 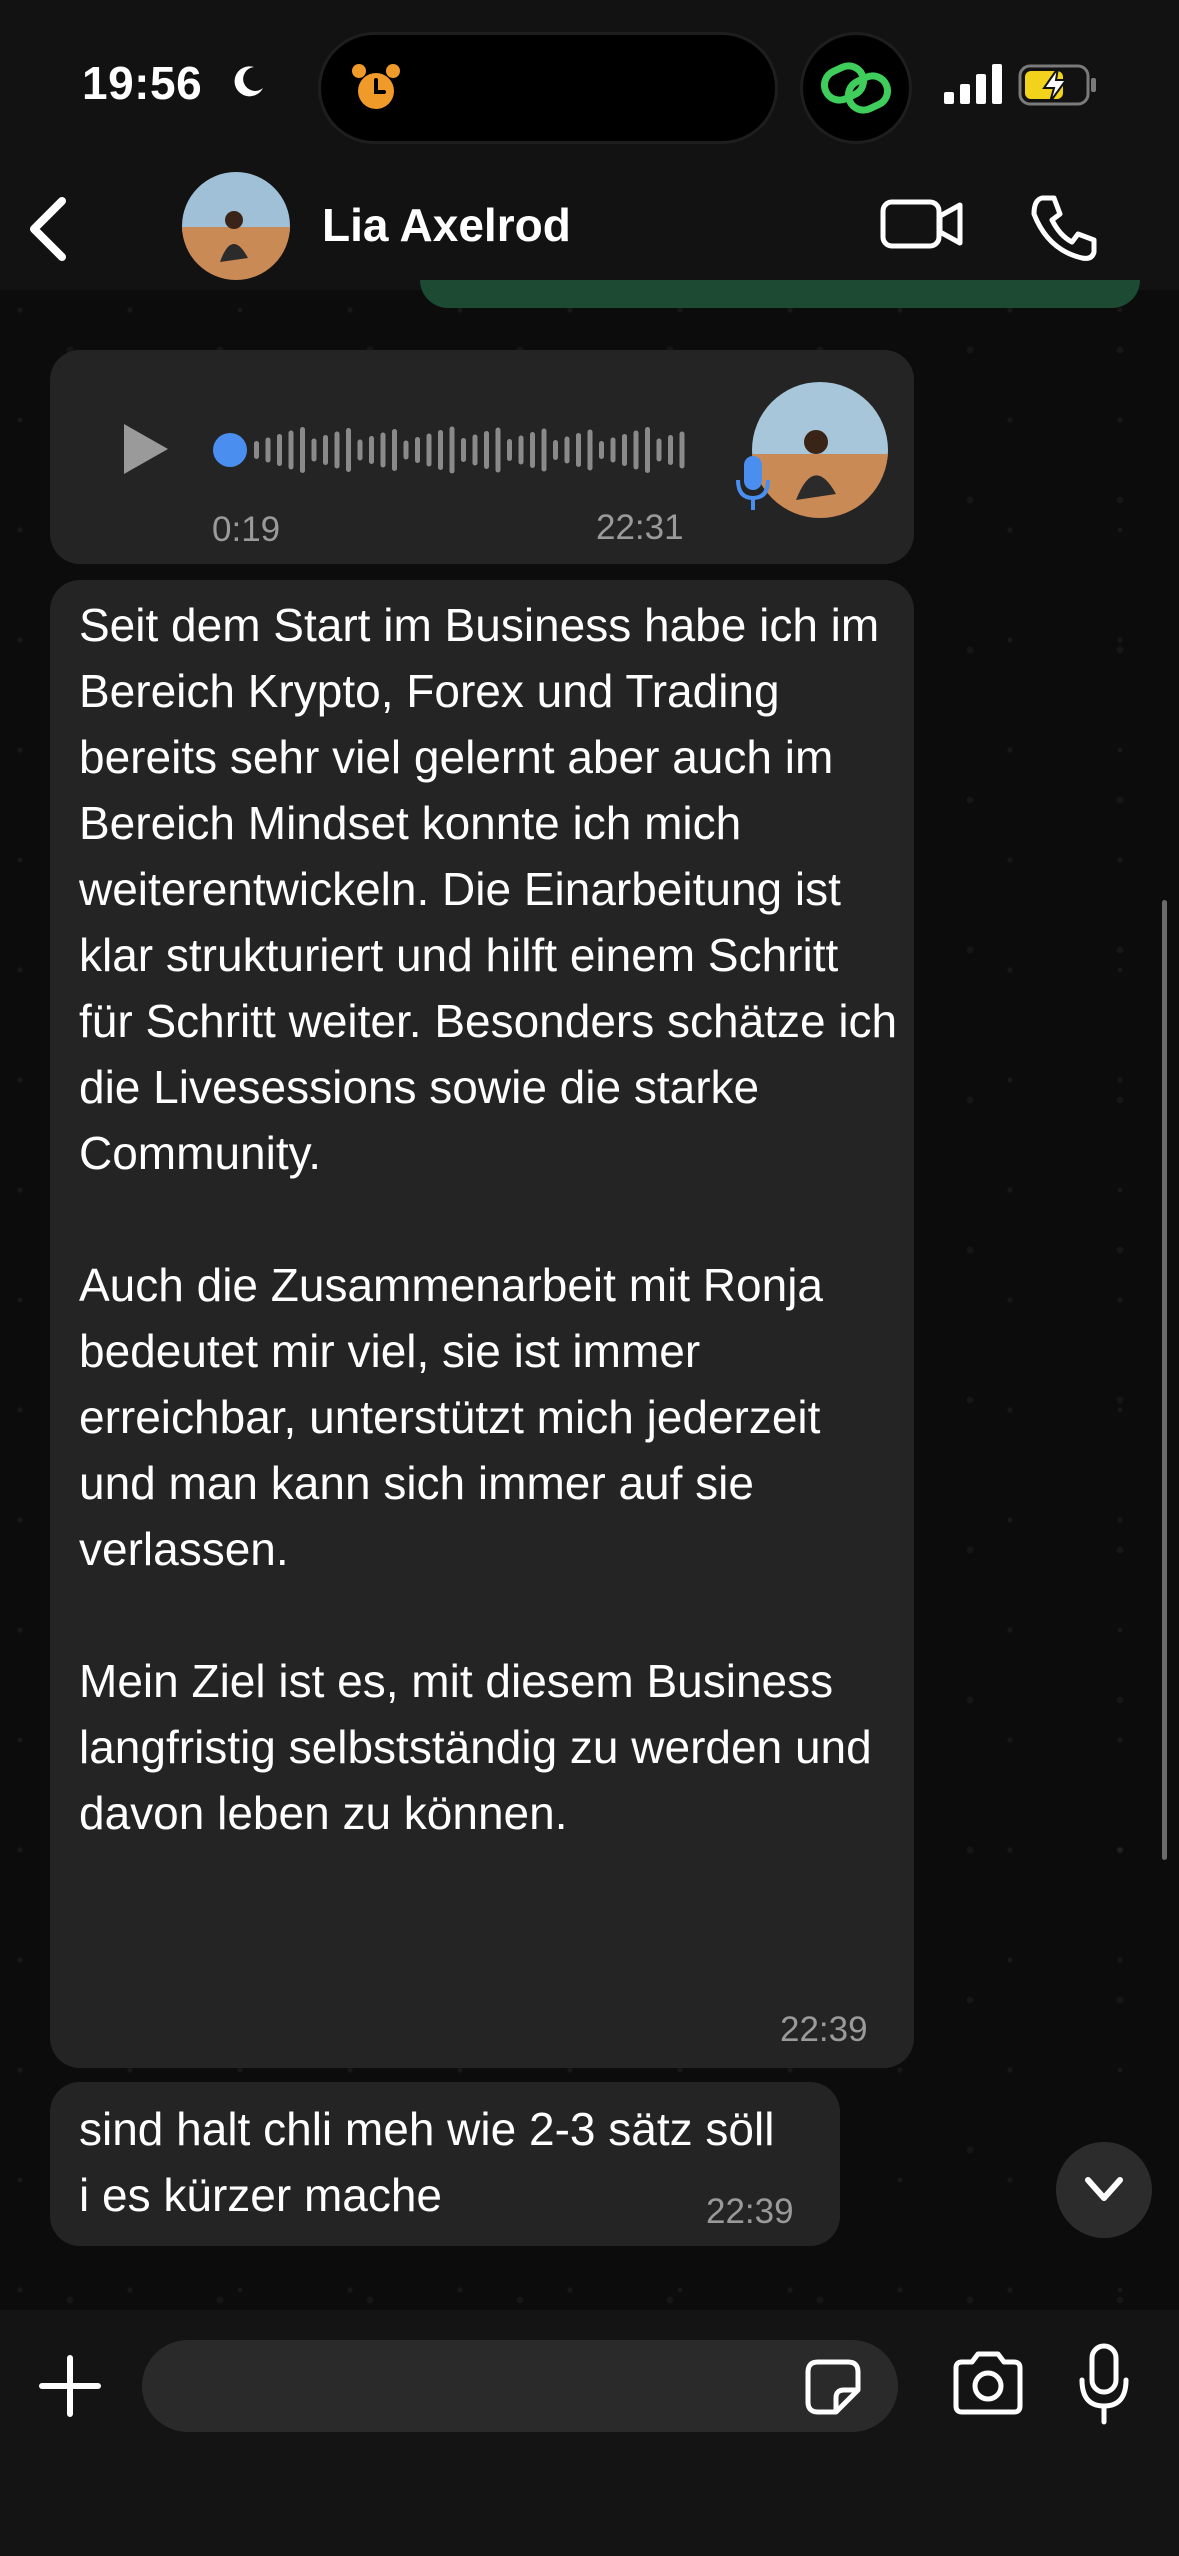 What do you see at coordinates (1057, 85) in the screenshot?
I see `battery-charging-icon` at bounding box center [1057, 85].